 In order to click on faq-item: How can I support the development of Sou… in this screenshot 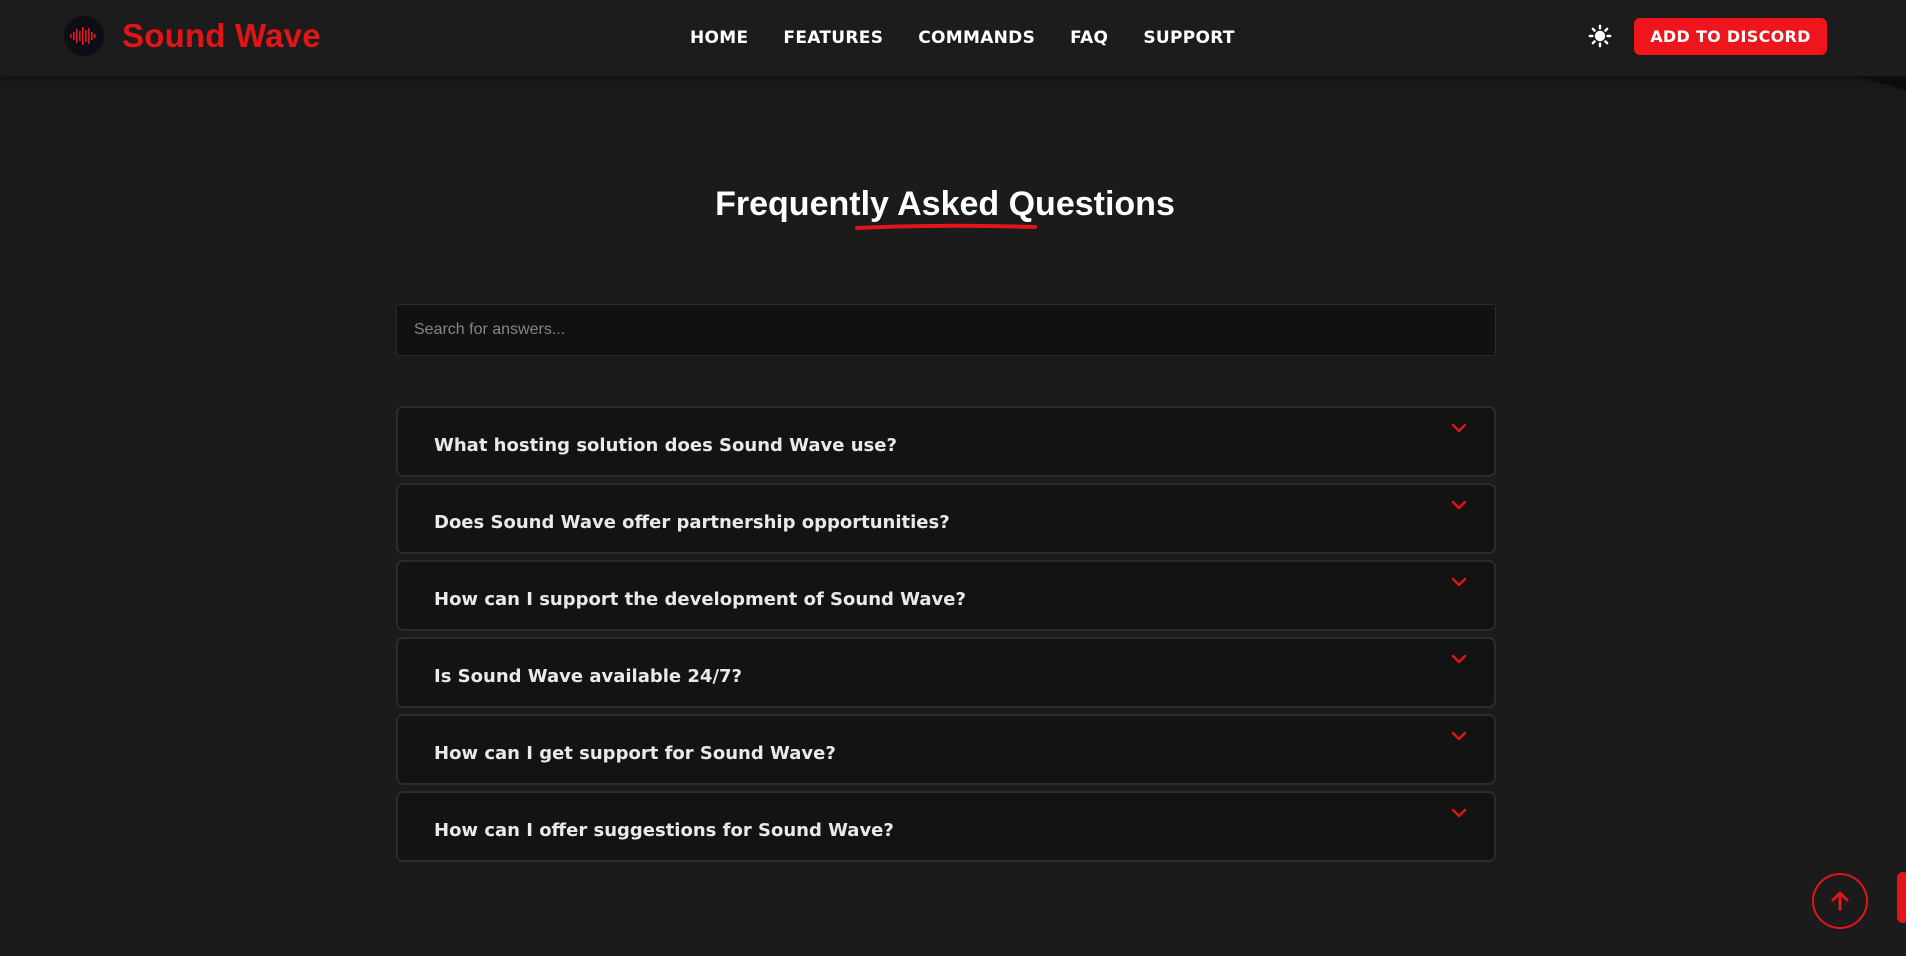, I will do `click(946, 595)`.